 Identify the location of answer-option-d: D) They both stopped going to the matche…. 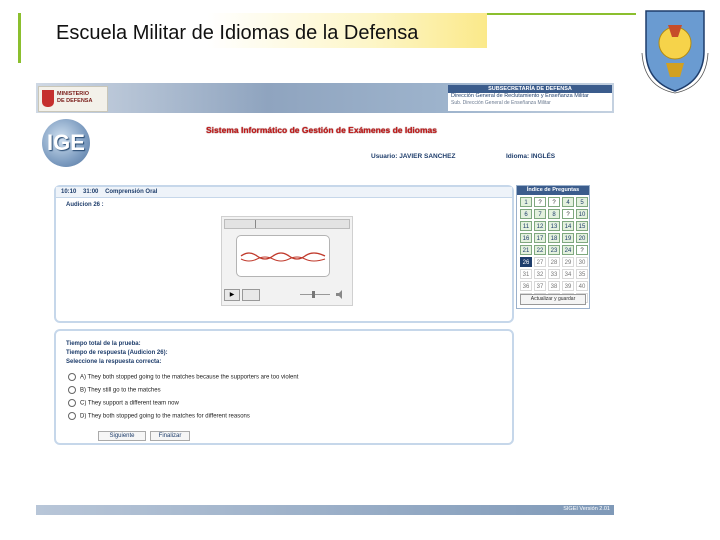
(159, 416).